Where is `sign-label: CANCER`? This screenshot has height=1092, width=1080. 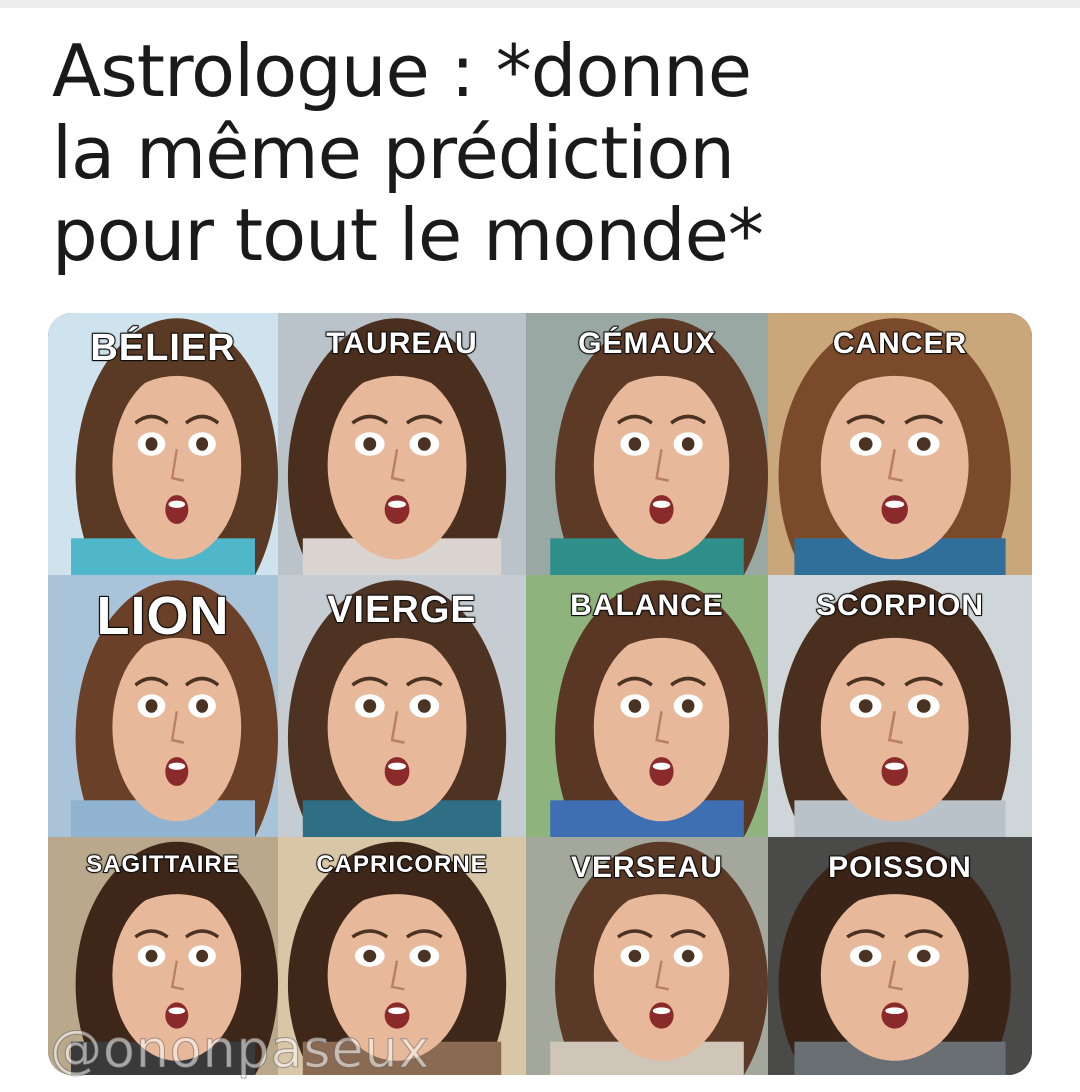 sign-label: CANCER is located at coordinates (900, 343).